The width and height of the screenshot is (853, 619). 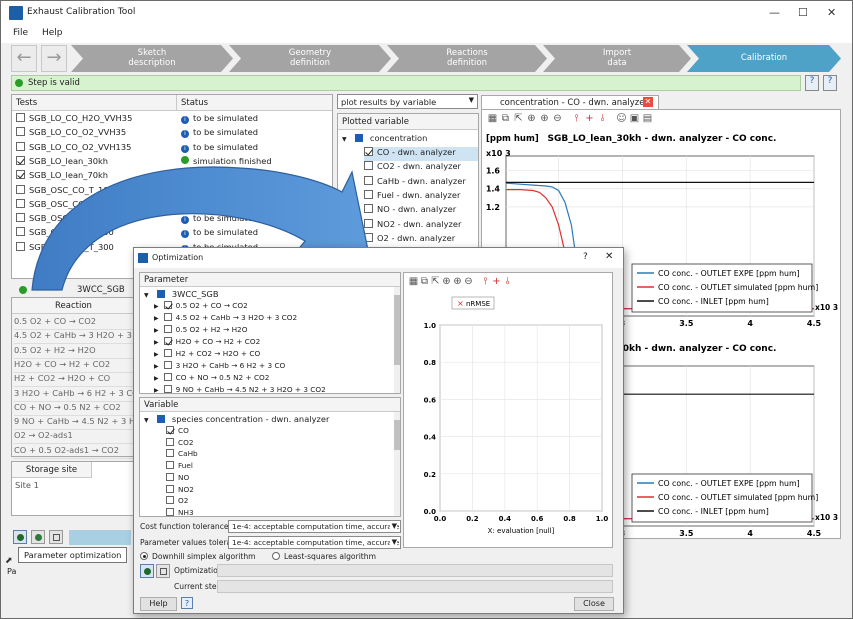 I want to click on wizard-step: Import data, so click(x=617, y=58).